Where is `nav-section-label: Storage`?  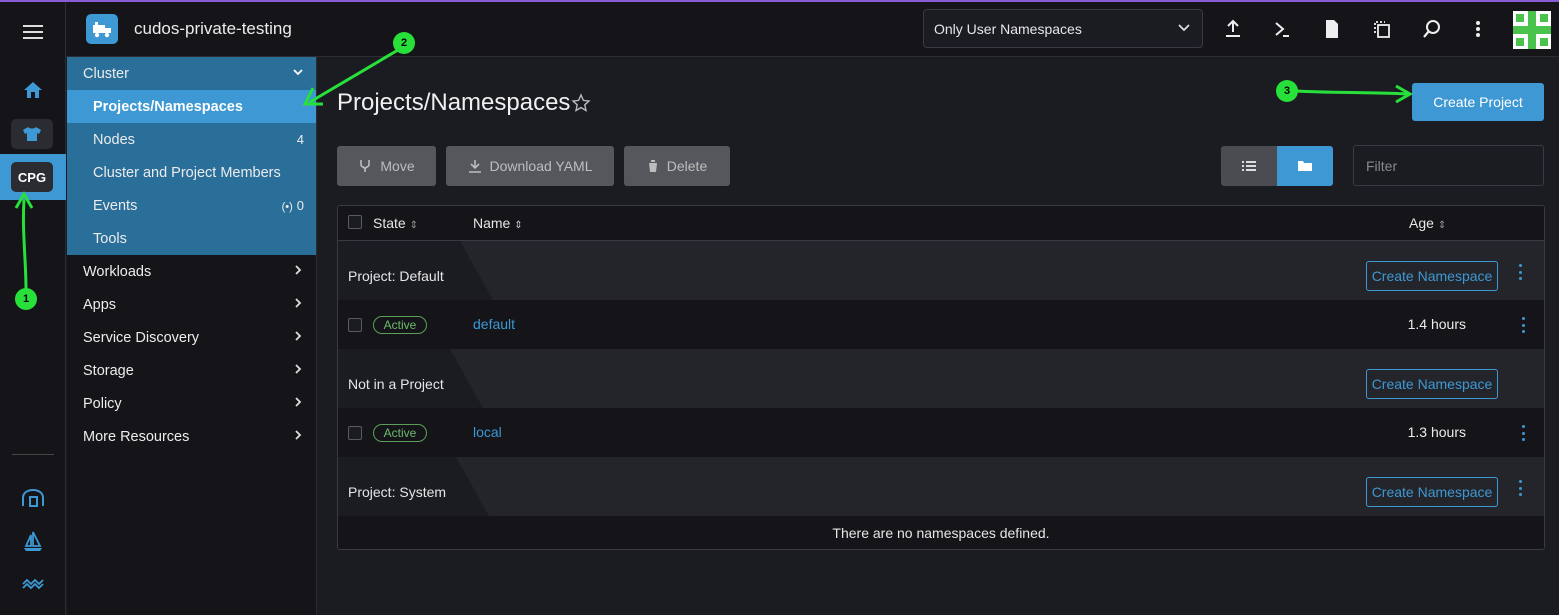
nav-section-label: Storage is located at coordinates (108, 370).